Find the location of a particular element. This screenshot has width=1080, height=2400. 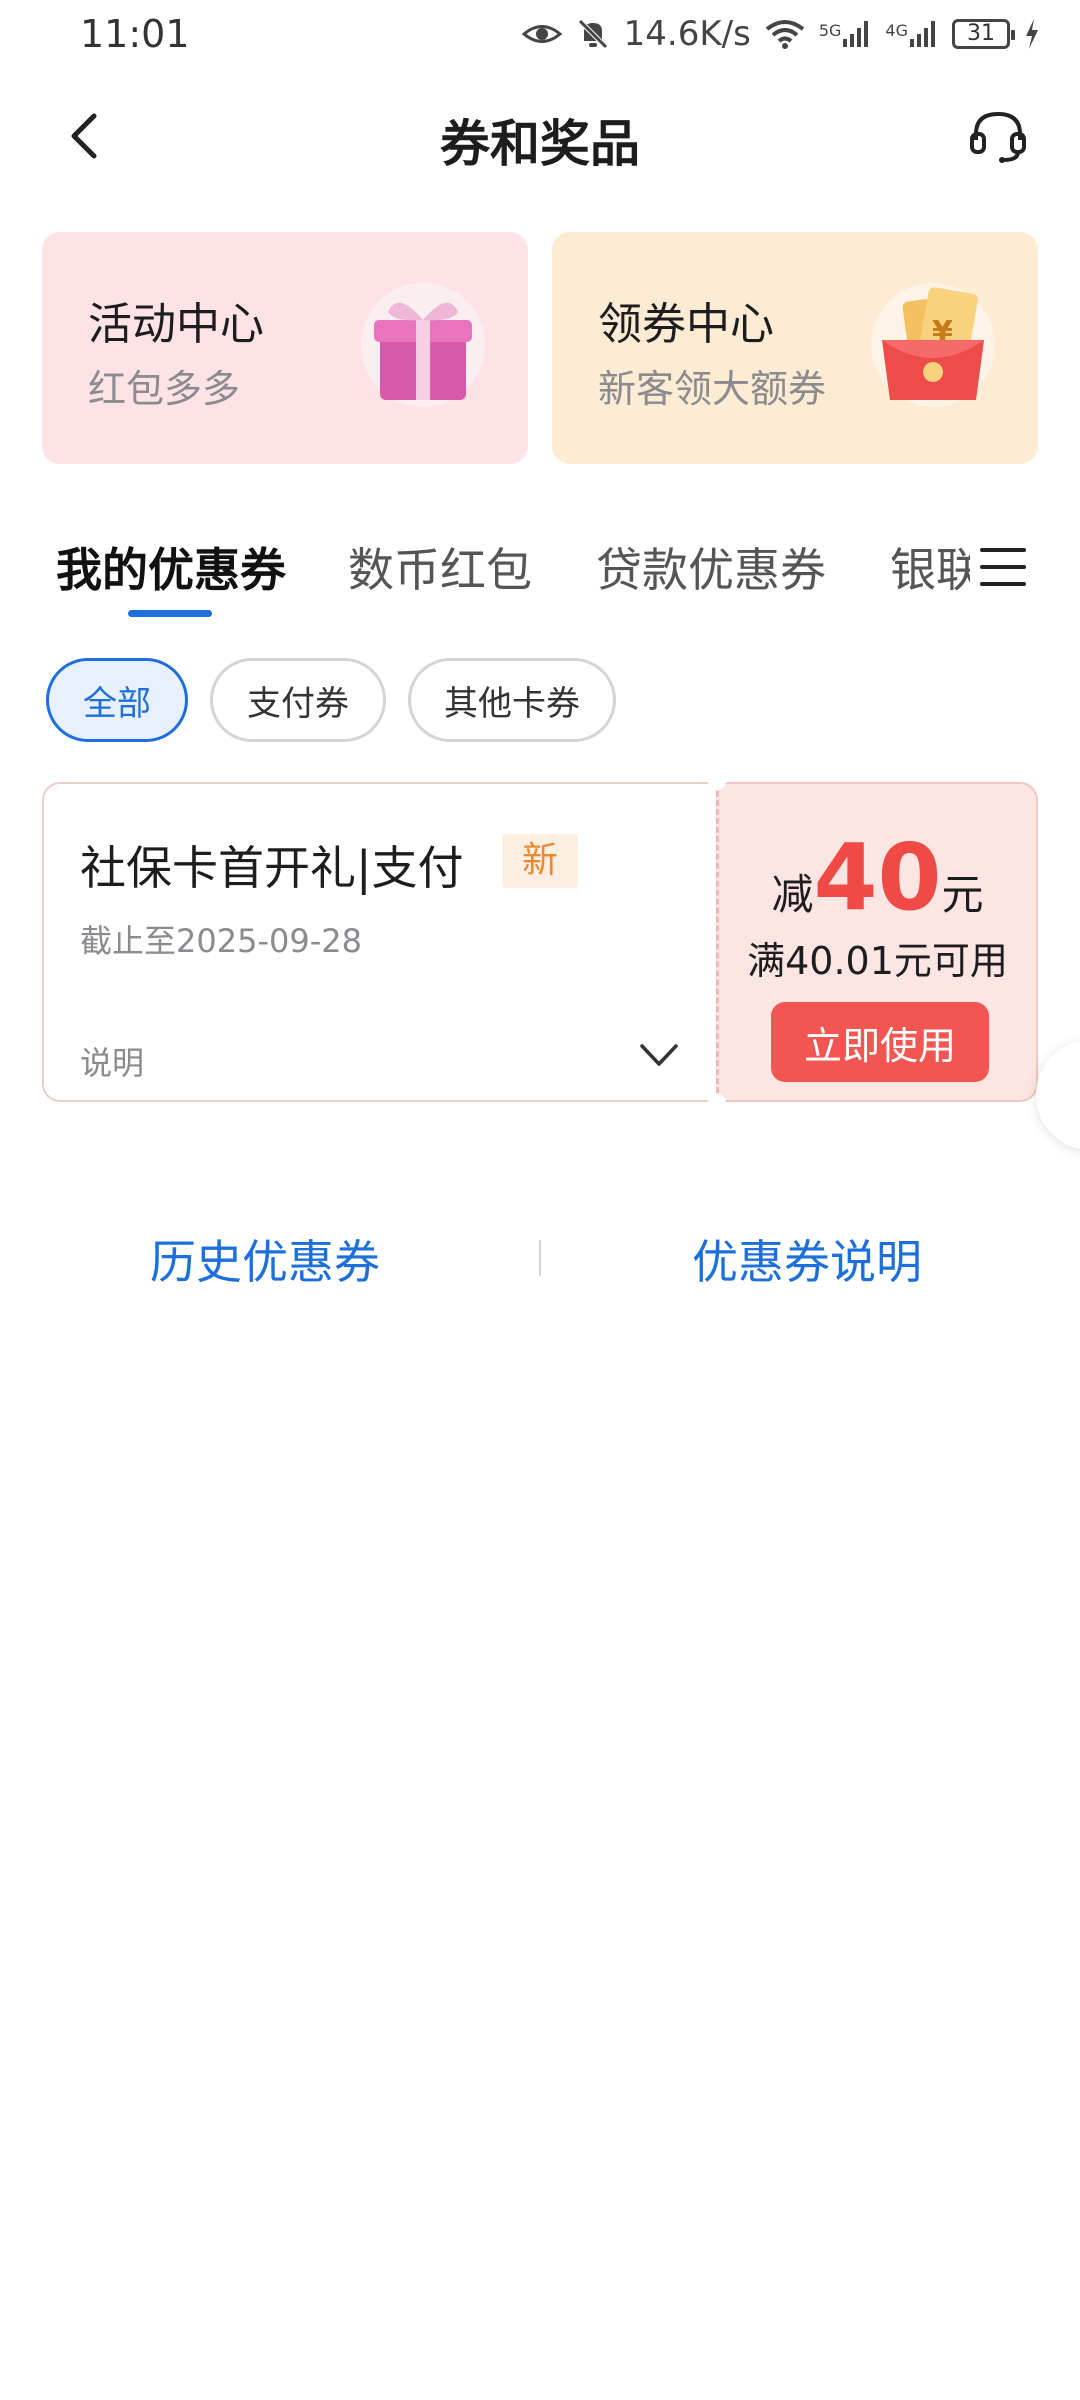

filter-chip-all: 全部 is located at coordinates (117, 700).